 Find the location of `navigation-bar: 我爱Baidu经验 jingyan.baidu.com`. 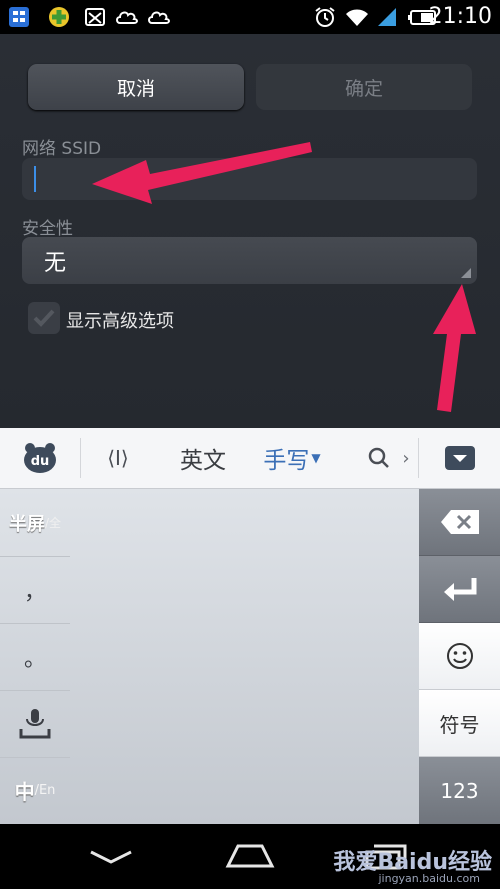

navigation-bar: 我爱Baidu经验 jingyan.baidu.com is located at coordinates (250, 856).